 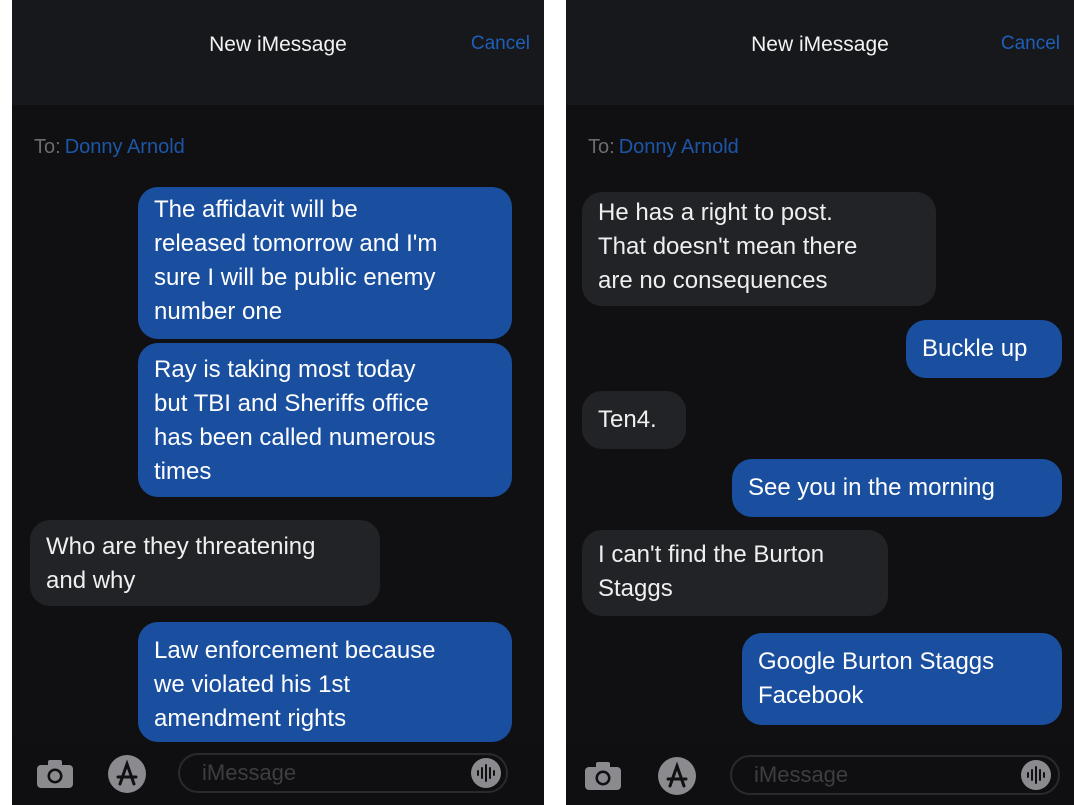 I want to click on message-line: I can't find the Burton, so click(x=711, y=554).